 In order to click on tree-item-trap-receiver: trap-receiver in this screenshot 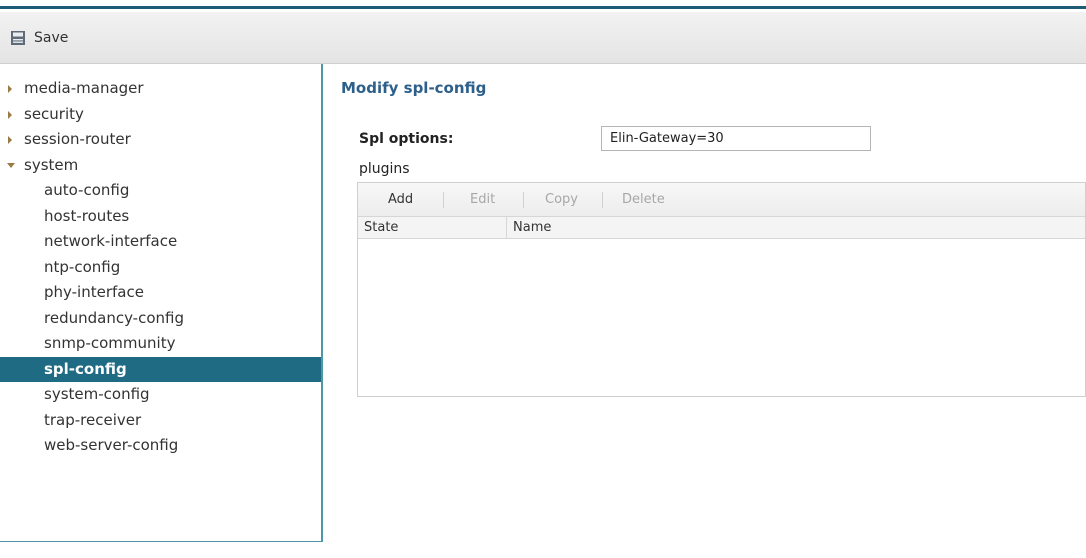, I will do `click(160, 421)`.